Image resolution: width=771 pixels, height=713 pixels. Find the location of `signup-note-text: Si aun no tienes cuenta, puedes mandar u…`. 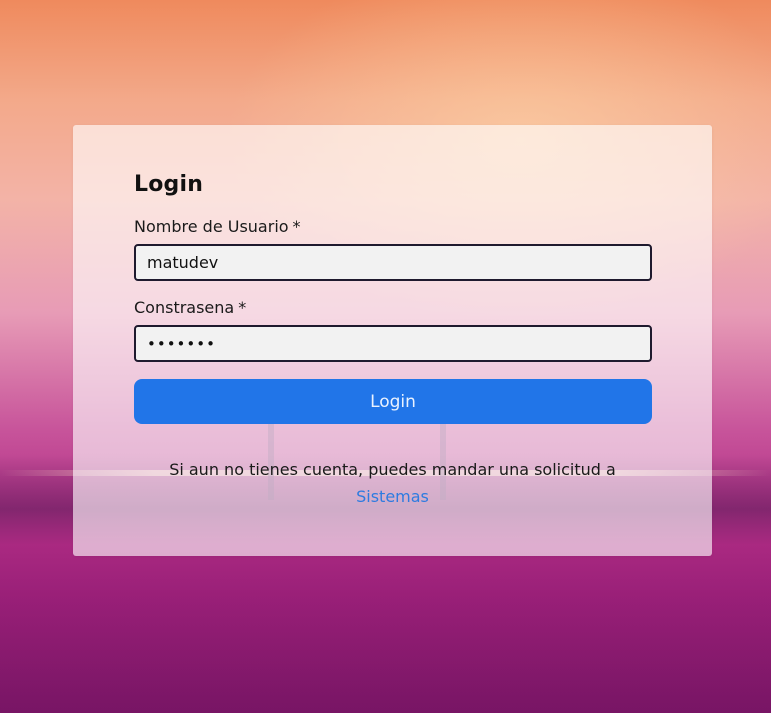

signup-note-text: Si aun no tienes cuenta, puedes mandar u… is located at coordinates (392, 469).